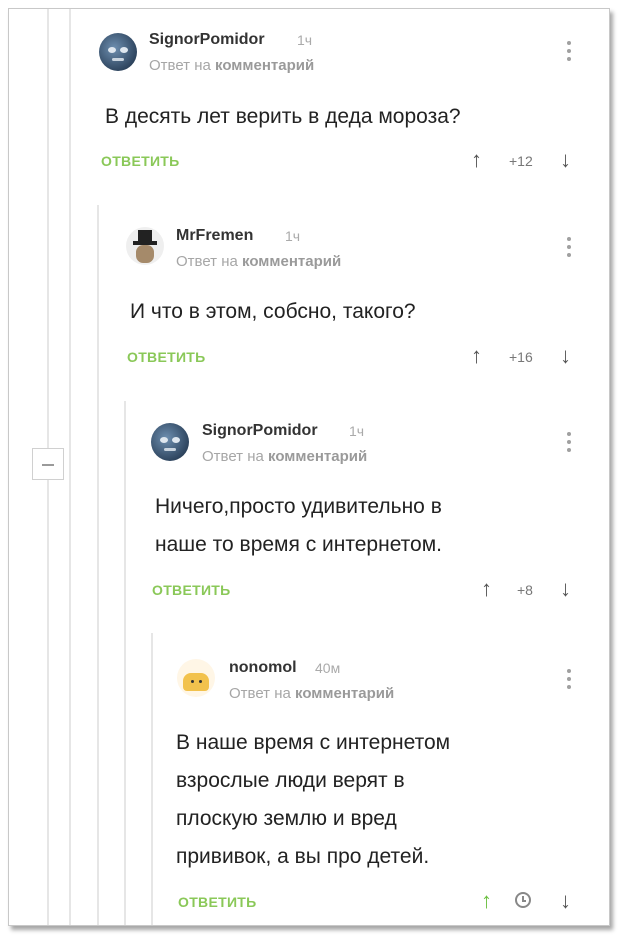 Image resolution: width=620 pixels, height=936 pixels. What do you see at coordinates (521, 161) in the screenshot?
I see `comment-score: +12` at bounding box center [521, 161].